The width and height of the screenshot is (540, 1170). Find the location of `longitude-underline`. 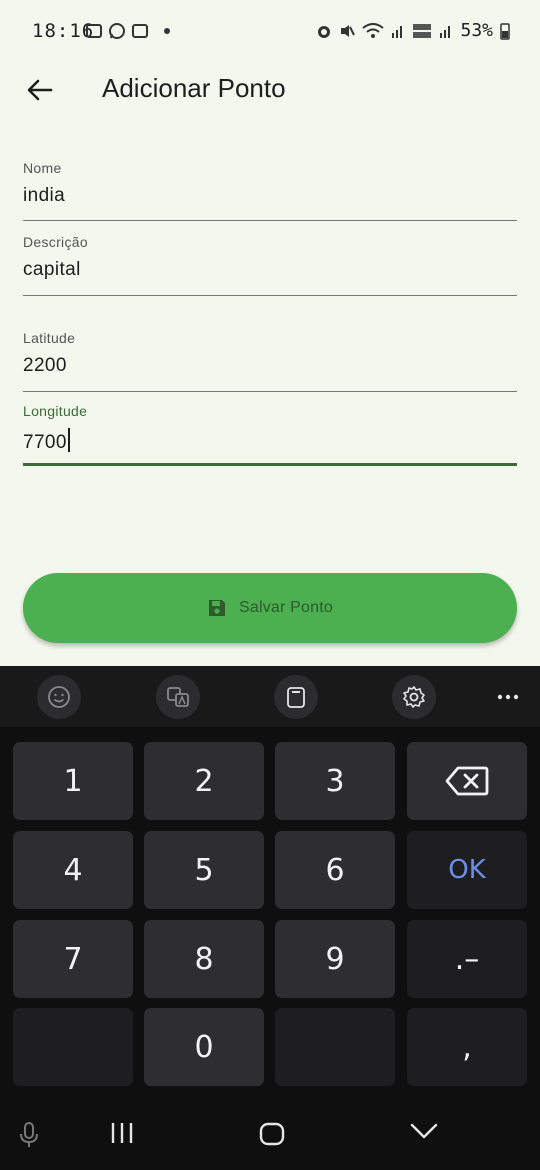

longitude-underline is located at coordinates (270, 464).